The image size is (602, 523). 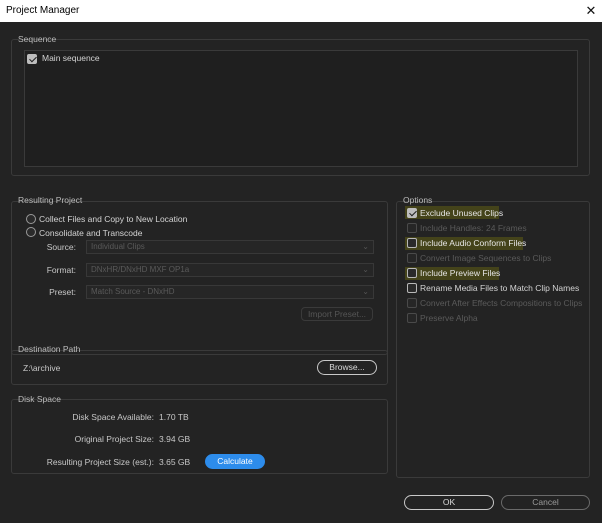 What do you see at coordinates (113, 417) in the screenshot?
I see `disk-available-label: Disk Space Available:` at bounding box center [113, 417].